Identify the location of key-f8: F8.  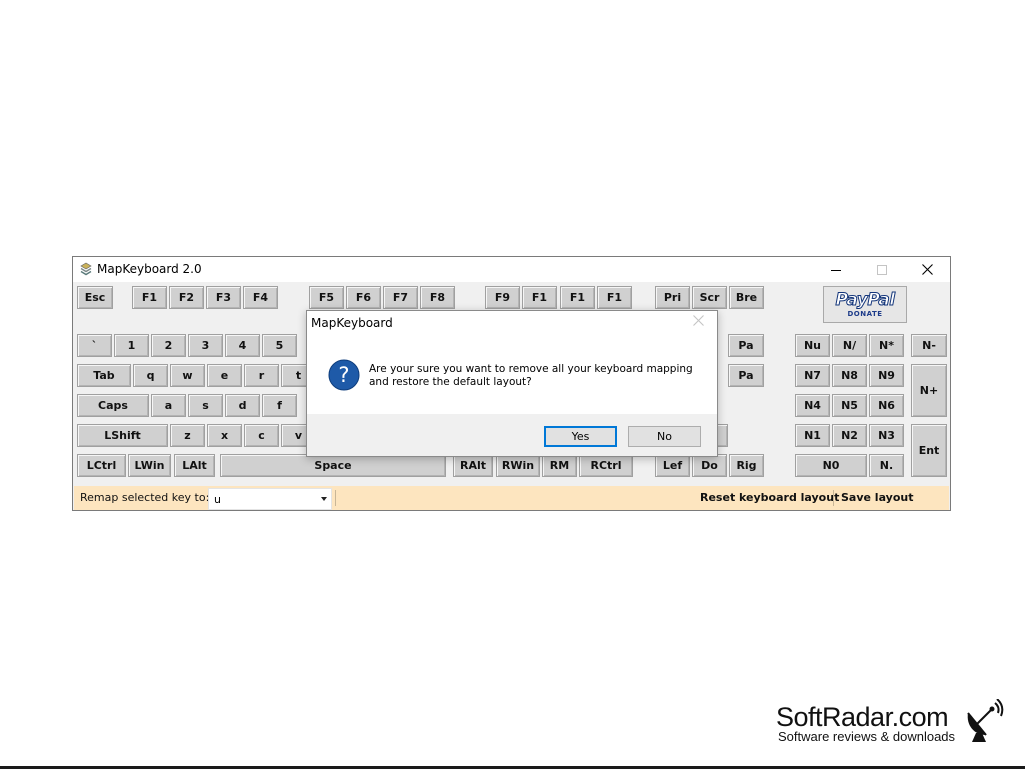
(437, 297).